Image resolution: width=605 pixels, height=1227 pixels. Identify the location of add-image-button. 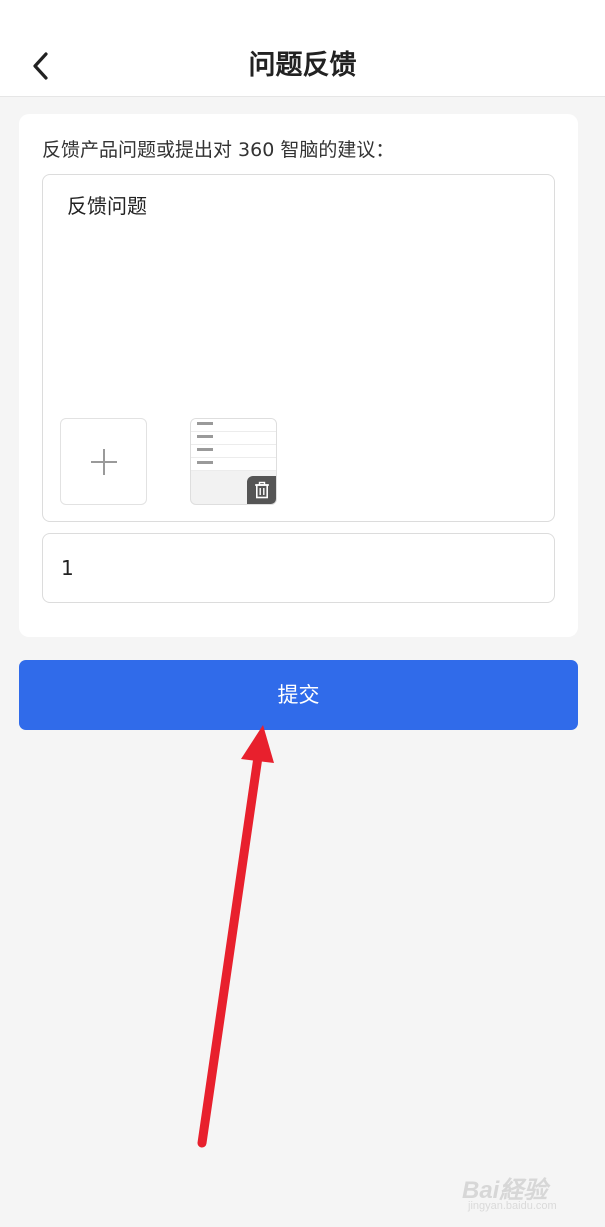
(103, 461).